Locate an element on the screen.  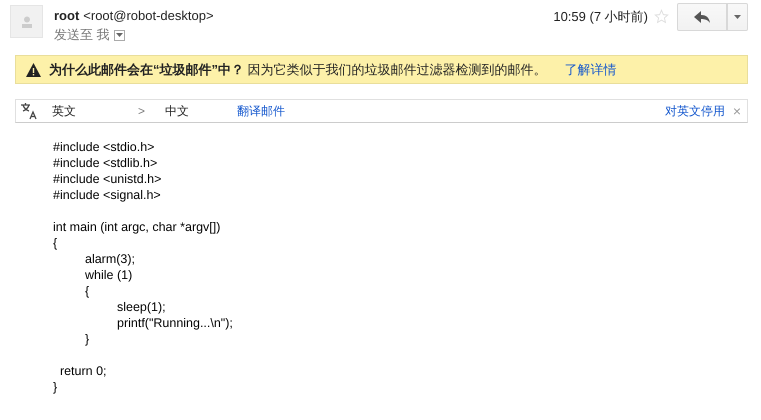
spam-notice: 为什么此邮件会在“垃圾邮件”中？ 因为它类似于我们的垃圾邮件过滤器检测到的邮件。 is located at coordinates (298, 69).